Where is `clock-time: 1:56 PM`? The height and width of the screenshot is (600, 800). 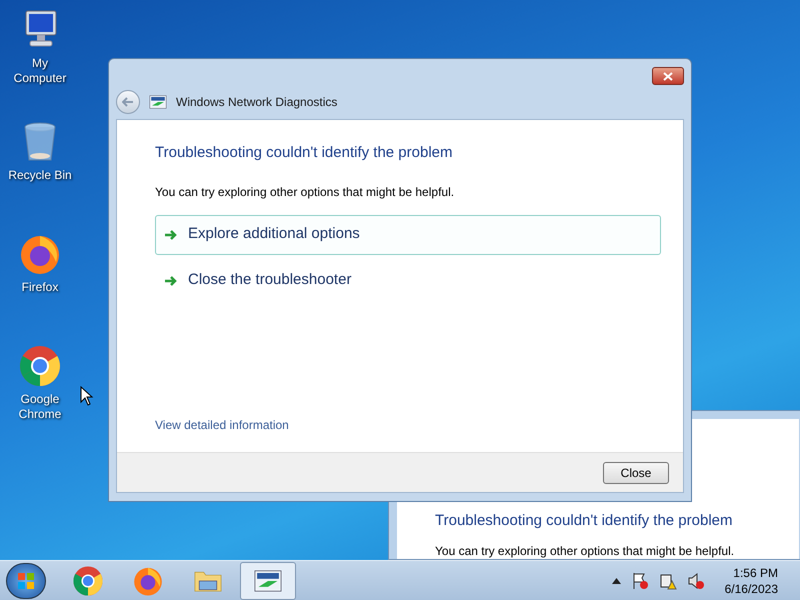
clock-time: 1:56 PM is located at coordinates (755, 572).